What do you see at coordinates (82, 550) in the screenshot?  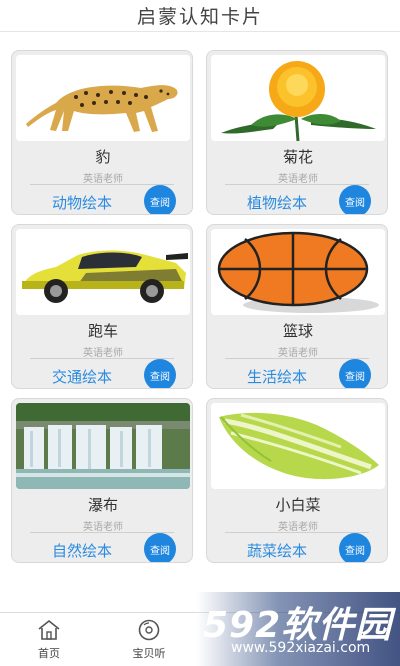 I see `card-category: 自然绘本` at bounding box center [82, 550].